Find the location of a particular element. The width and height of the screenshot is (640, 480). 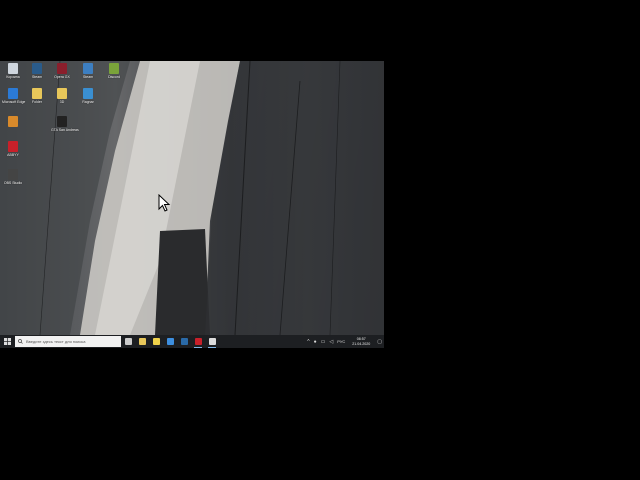

tray-overflow-chevron-icon: ^ is located at coordinates (308, 342).